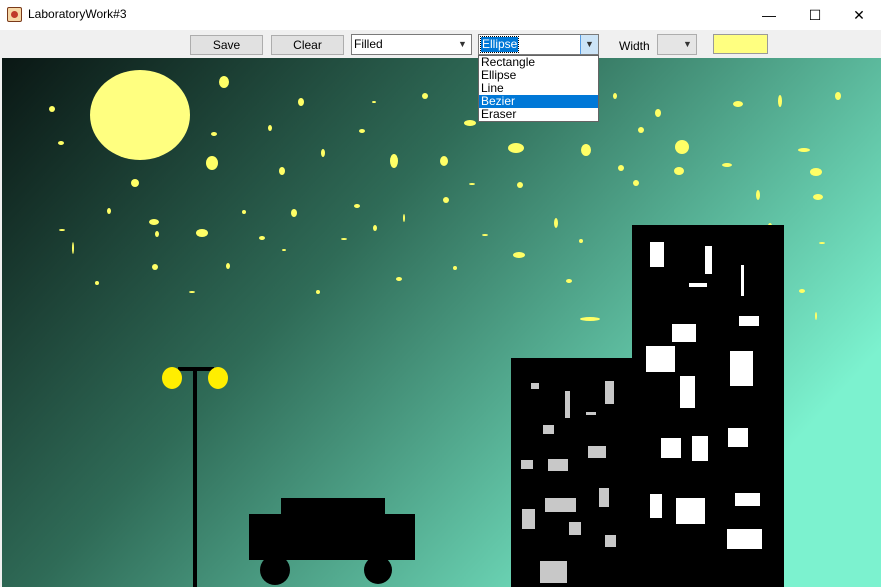 This screenshot has height=587, width=881. I want to click on clear-button: Clear, so click(307, 45).